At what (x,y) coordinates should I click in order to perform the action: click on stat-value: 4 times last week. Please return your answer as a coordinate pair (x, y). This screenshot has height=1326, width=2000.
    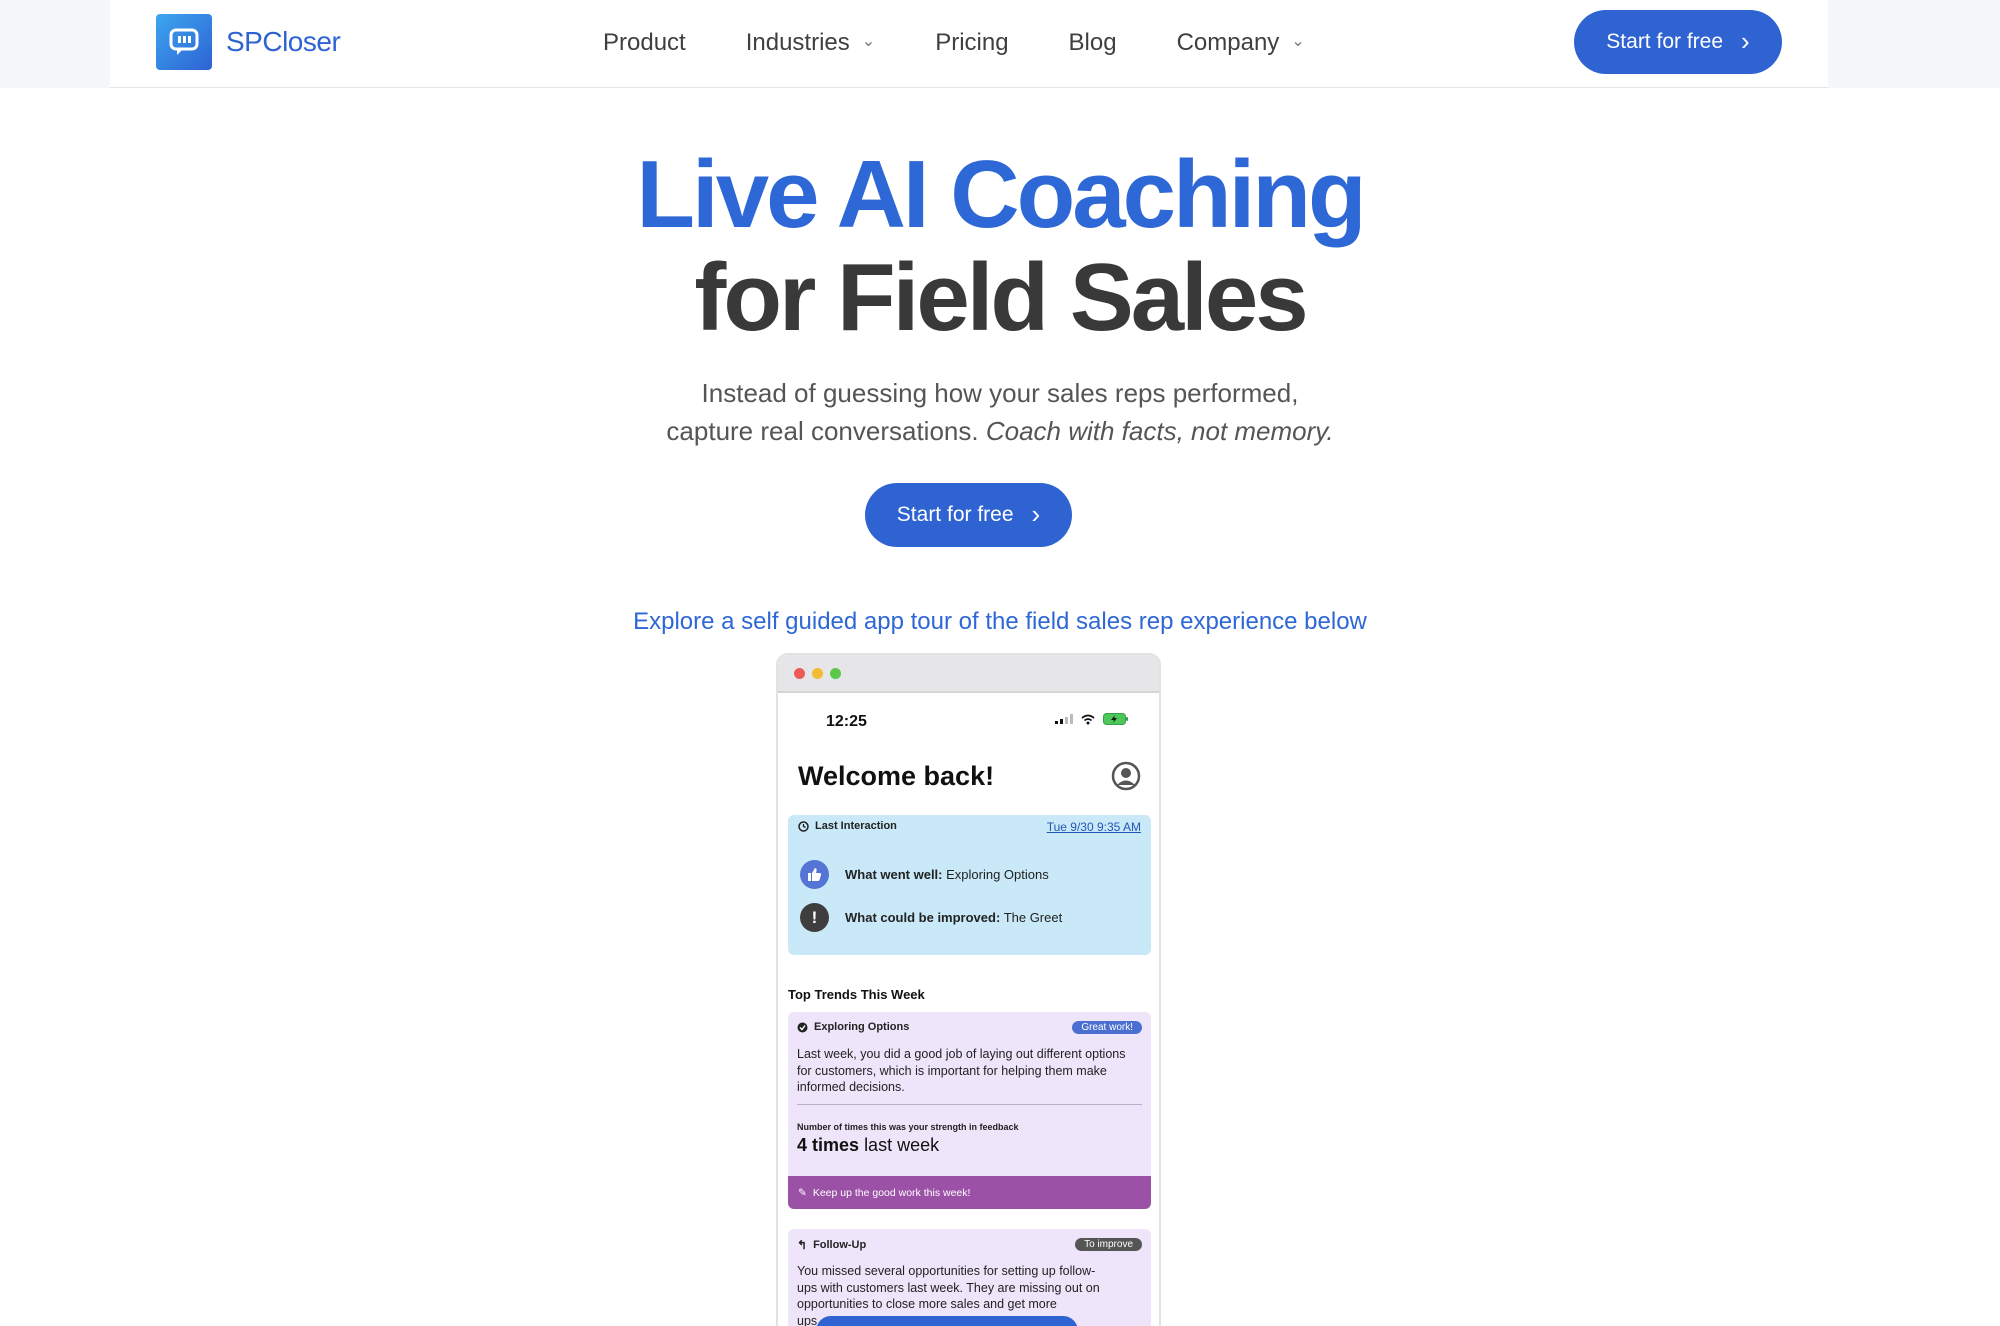
    Looking at the image, I should click on (868, 1145).